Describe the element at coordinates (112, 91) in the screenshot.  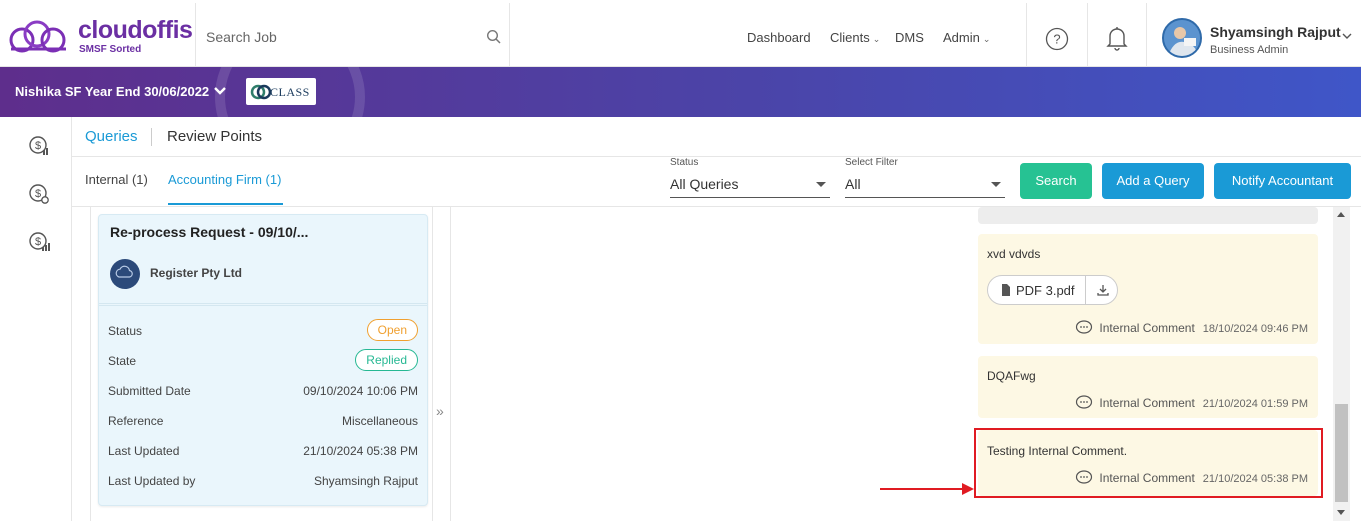
I see `job-title: Nishika SF Year End 30/06/2022` at that location.